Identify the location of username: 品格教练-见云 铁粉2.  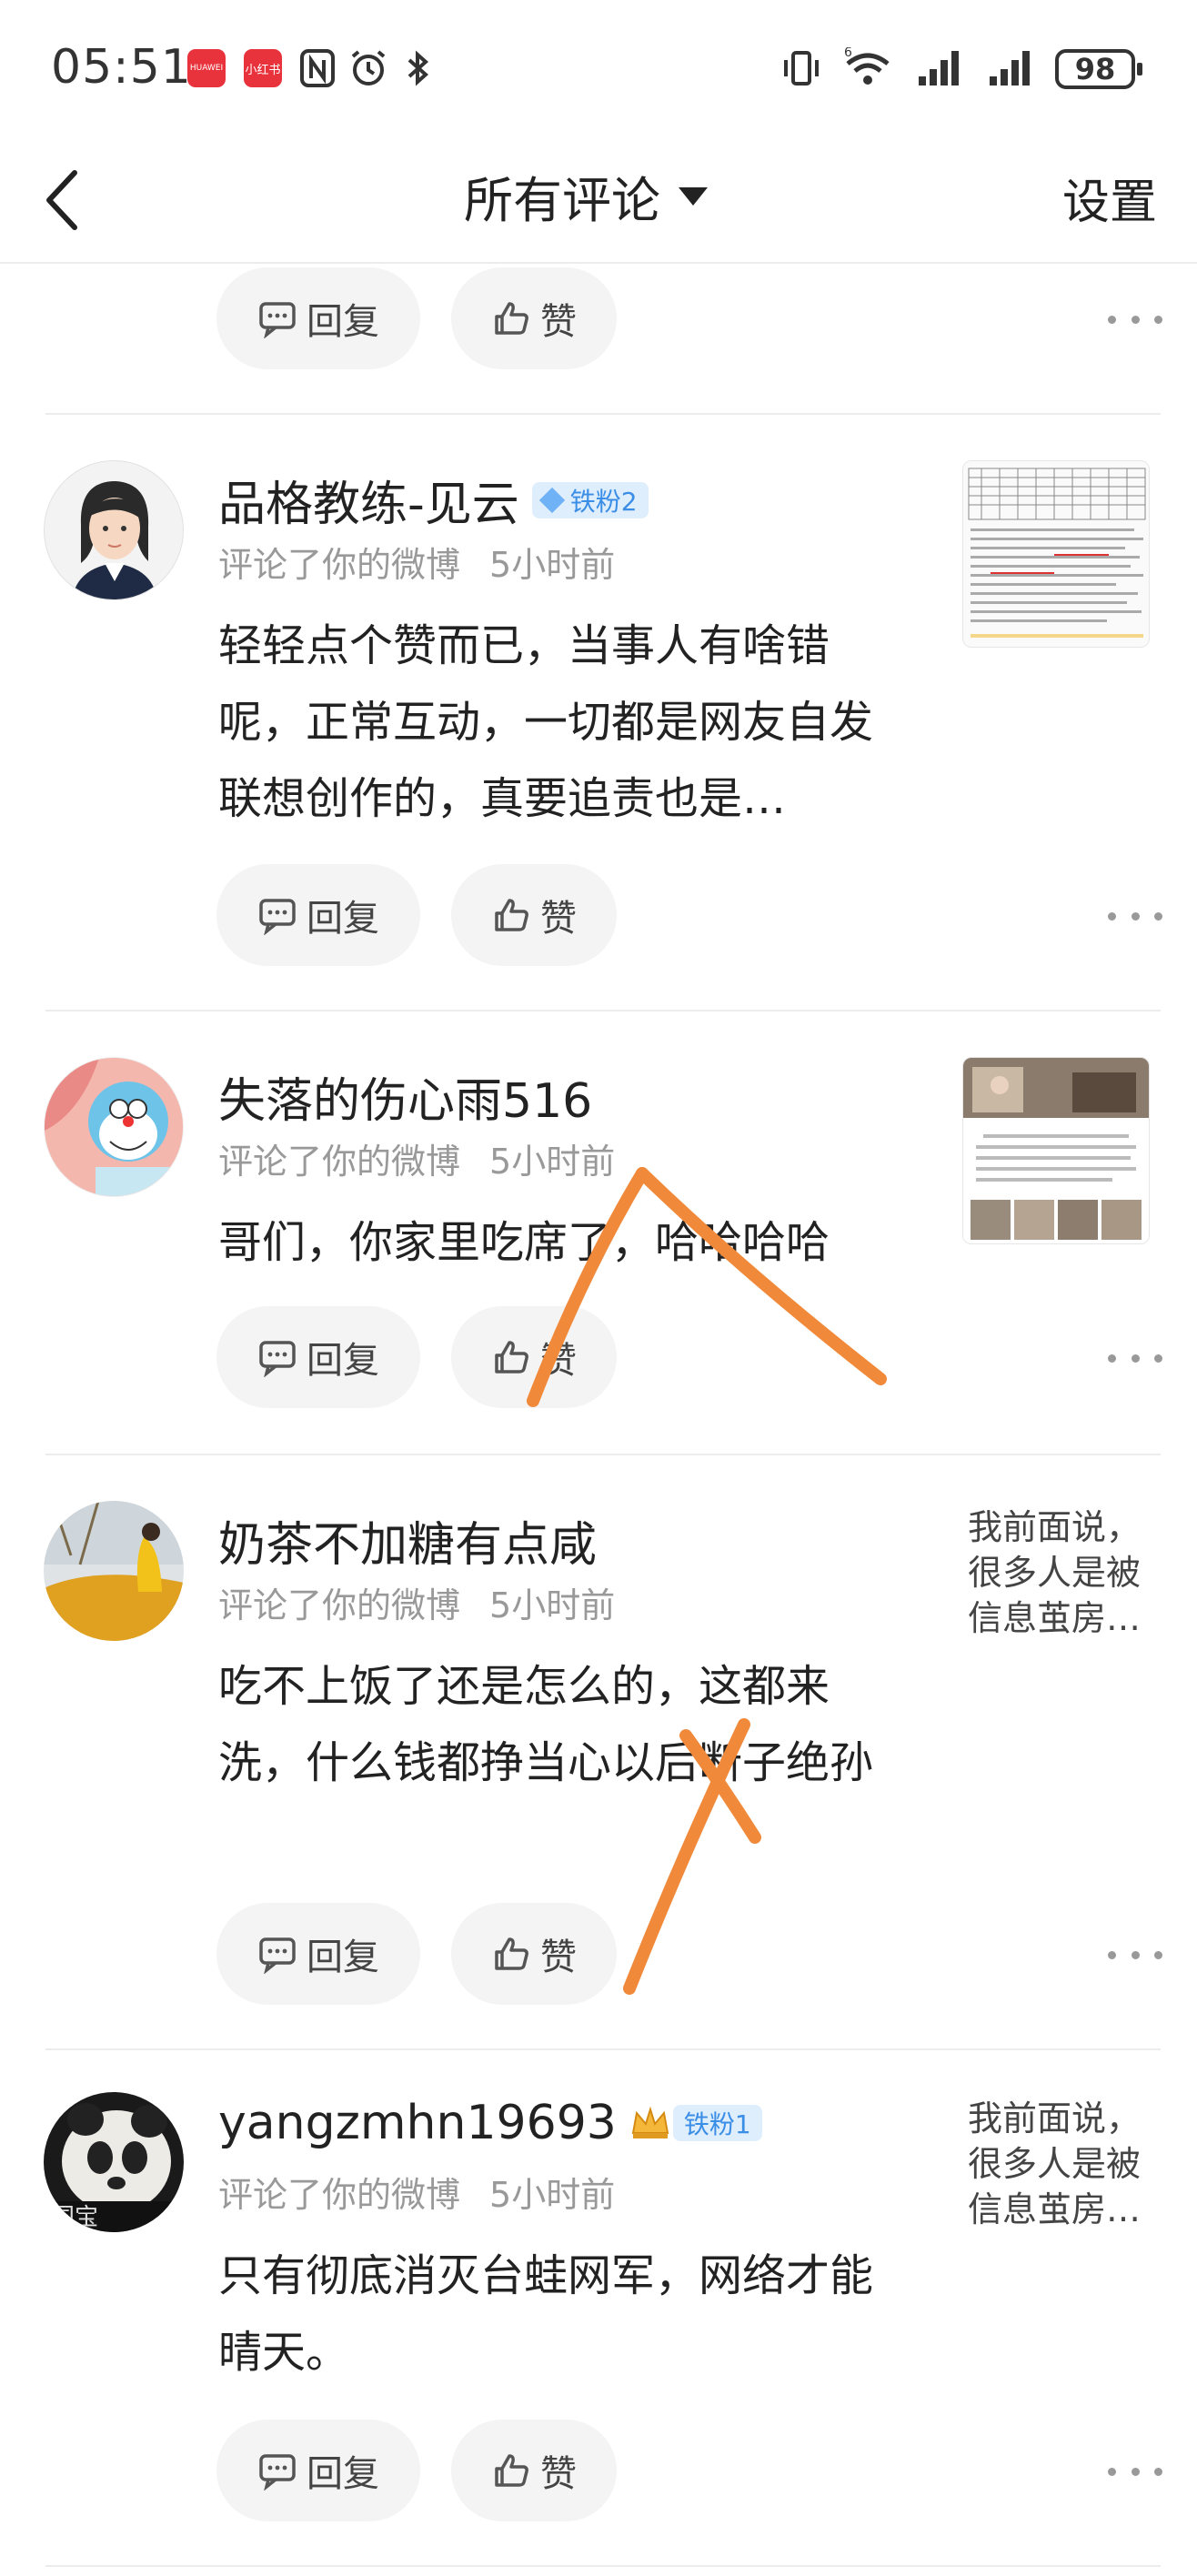
(433, 500).